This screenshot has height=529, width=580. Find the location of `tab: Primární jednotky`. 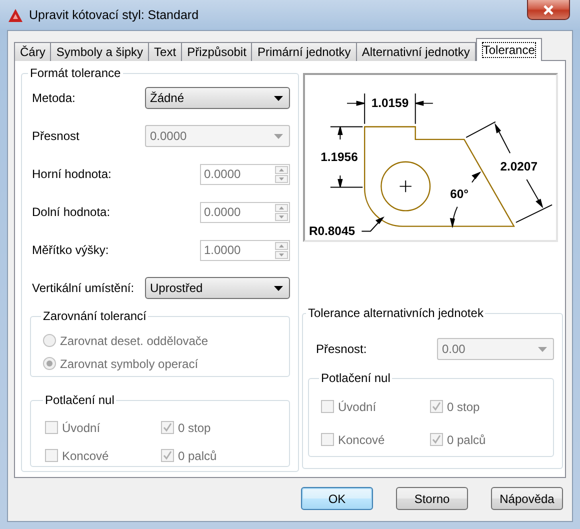

tab: Primární jednotky is located at coordinates (304, 51).